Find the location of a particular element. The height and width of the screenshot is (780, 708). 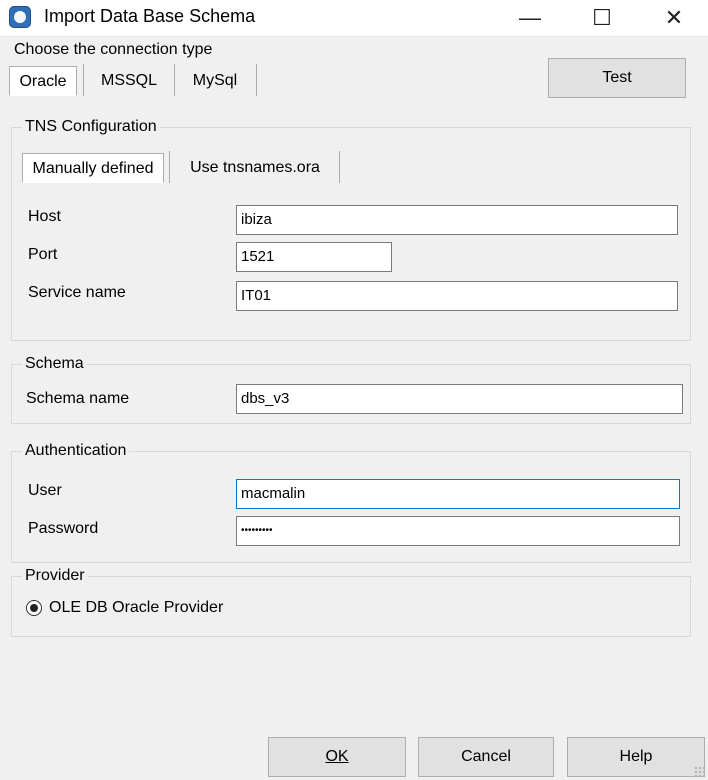

ok-button: OK is located at coordinates (337, 757).